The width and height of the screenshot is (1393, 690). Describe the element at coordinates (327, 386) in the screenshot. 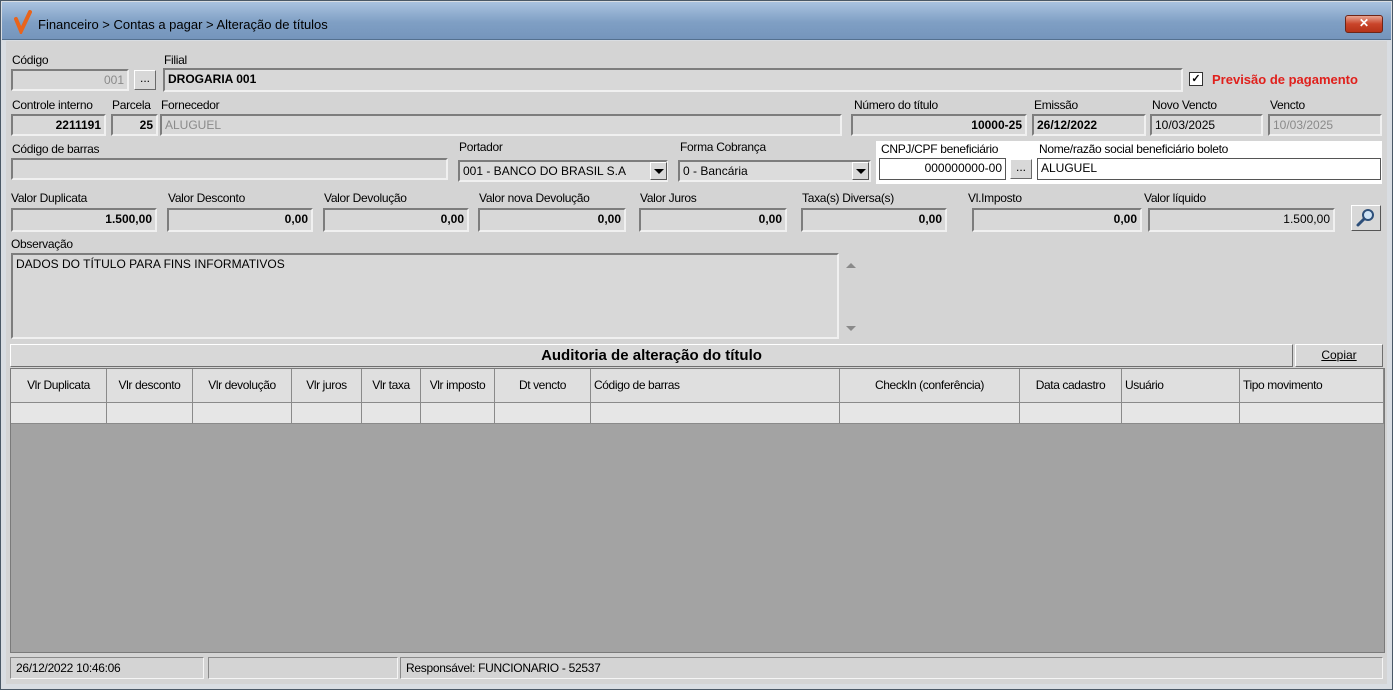

I see `col-header-vlr-juros: Vlr juros` at that location.